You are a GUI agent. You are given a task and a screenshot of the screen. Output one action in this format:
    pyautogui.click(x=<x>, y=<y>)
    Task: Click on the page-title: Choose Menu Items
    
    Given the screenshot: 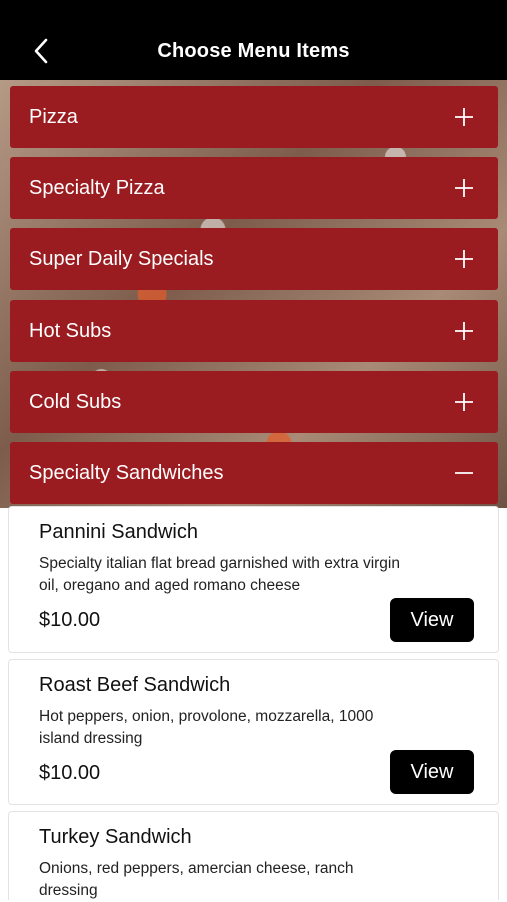 What is the action you would take?
    pyautogui.click(x=253, y=51)
    